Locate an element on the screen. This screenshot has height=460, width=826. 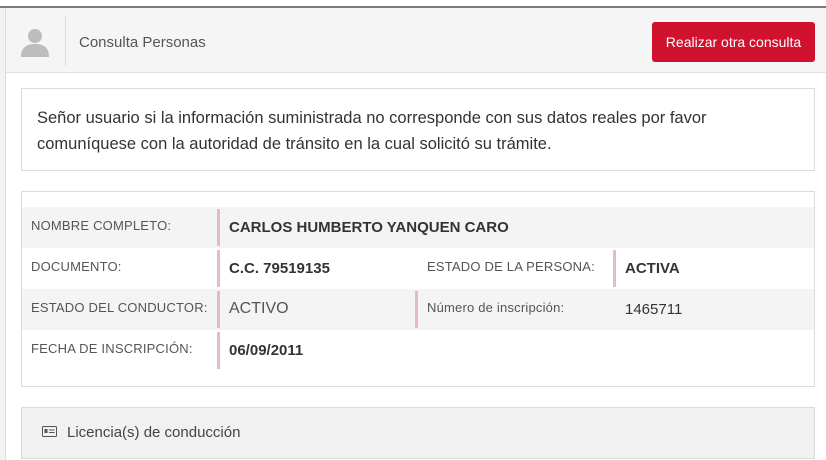
inscripcion-value: 1465711 is located at coordinates (654, 309).